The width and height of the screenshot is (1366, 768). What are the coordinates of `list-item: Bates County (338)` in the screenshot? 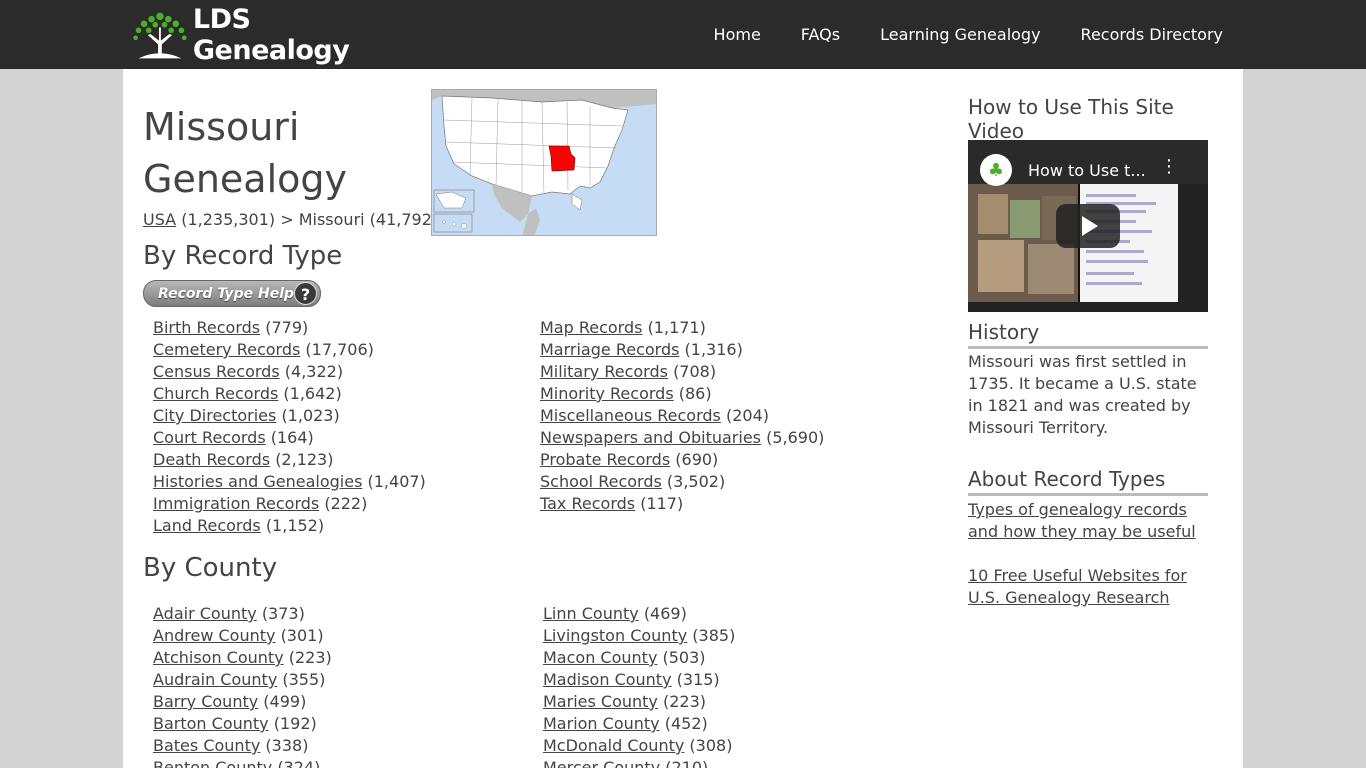 It's located at (231, 745).